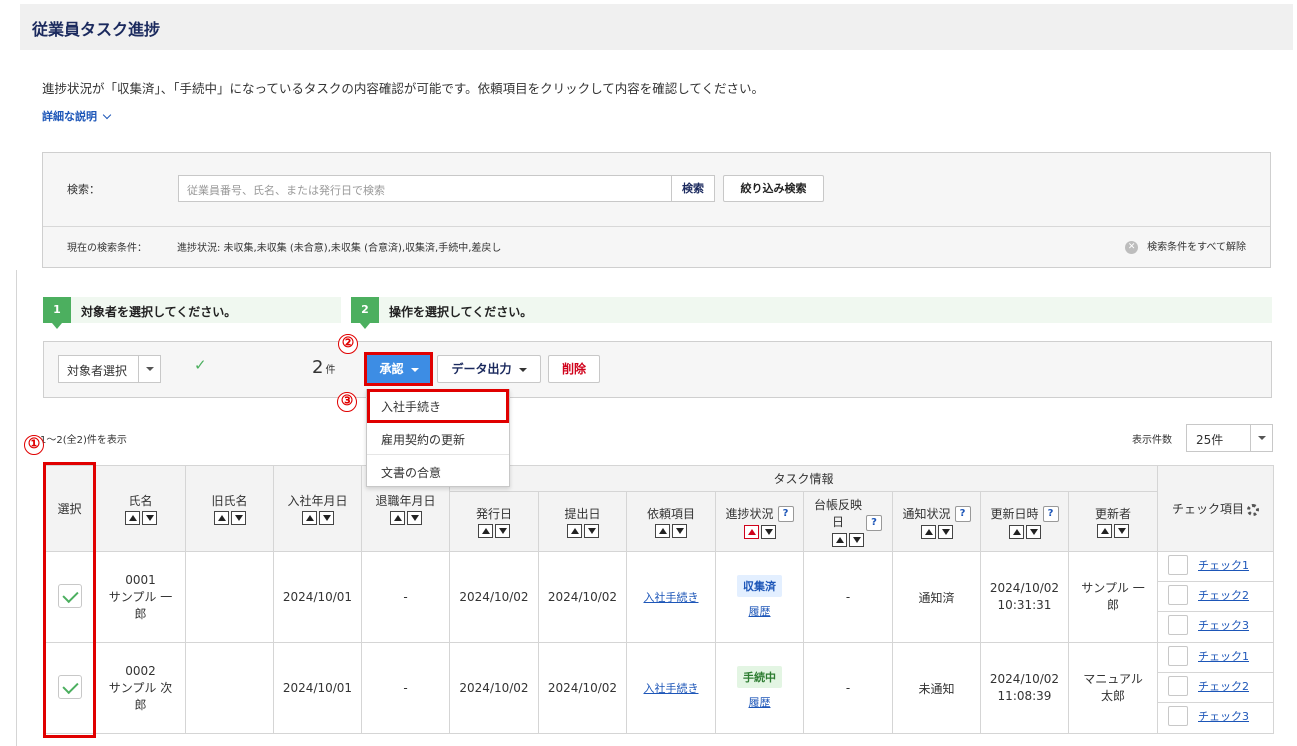  I want to click on header-label: 提出日, so click(582, 513).